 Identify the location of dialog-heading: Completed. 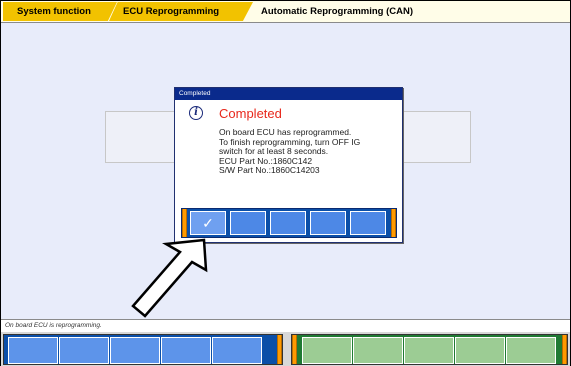
(250, 113).